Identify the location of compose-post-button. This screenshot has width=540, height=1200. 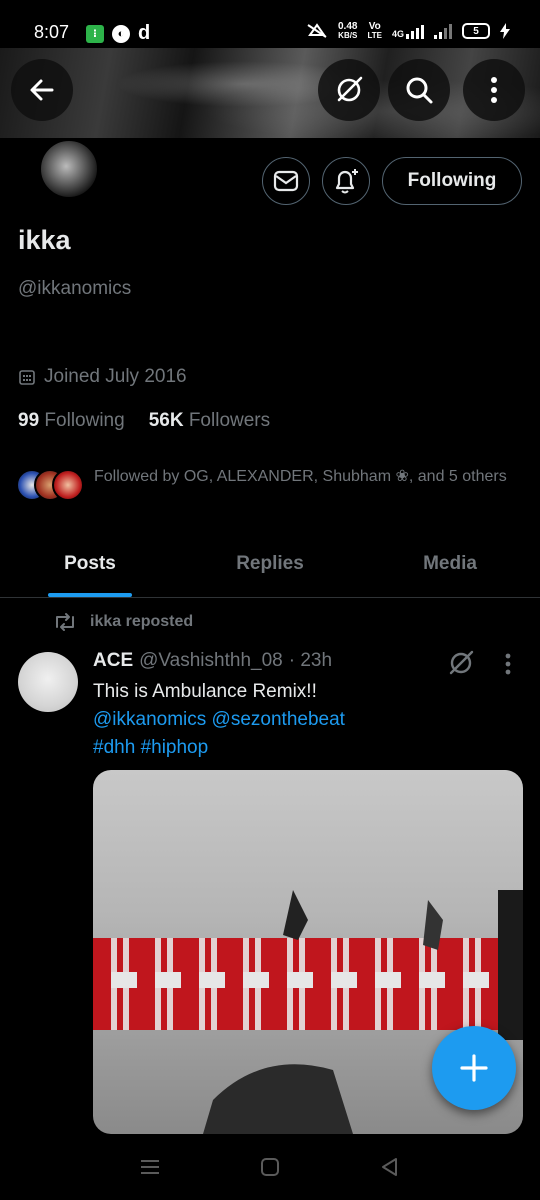
(474, 1068).